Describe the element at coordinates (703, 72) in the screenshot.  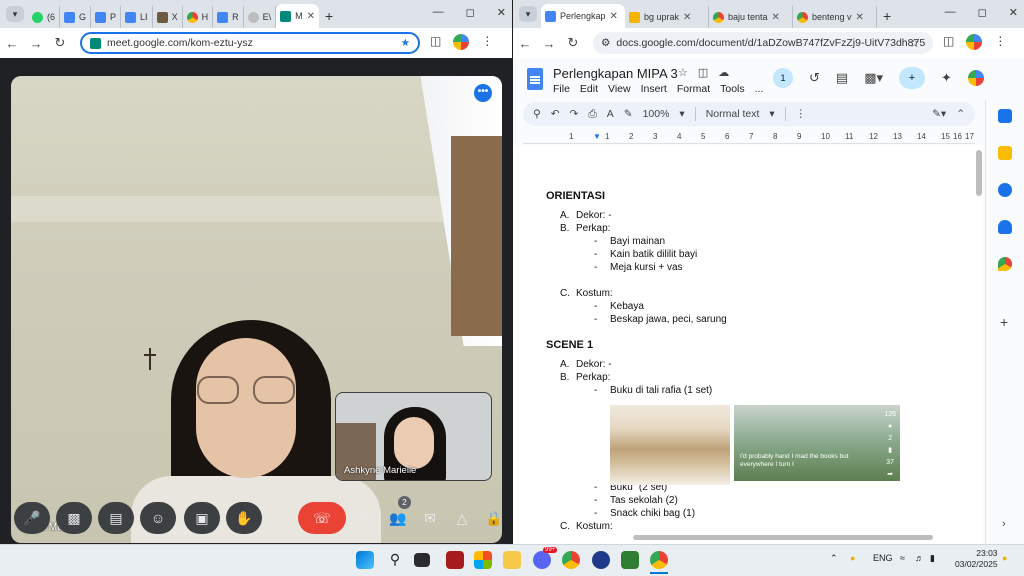
I see `move-folder-icon: ◫` at that location.